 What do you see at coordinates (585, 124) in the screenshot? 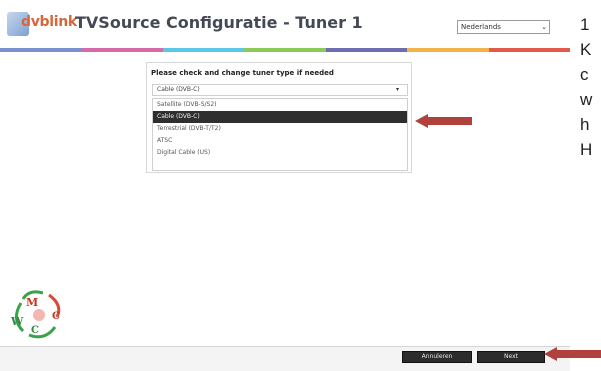
I see `side-text-line: h` at bounding box center [585, 124].